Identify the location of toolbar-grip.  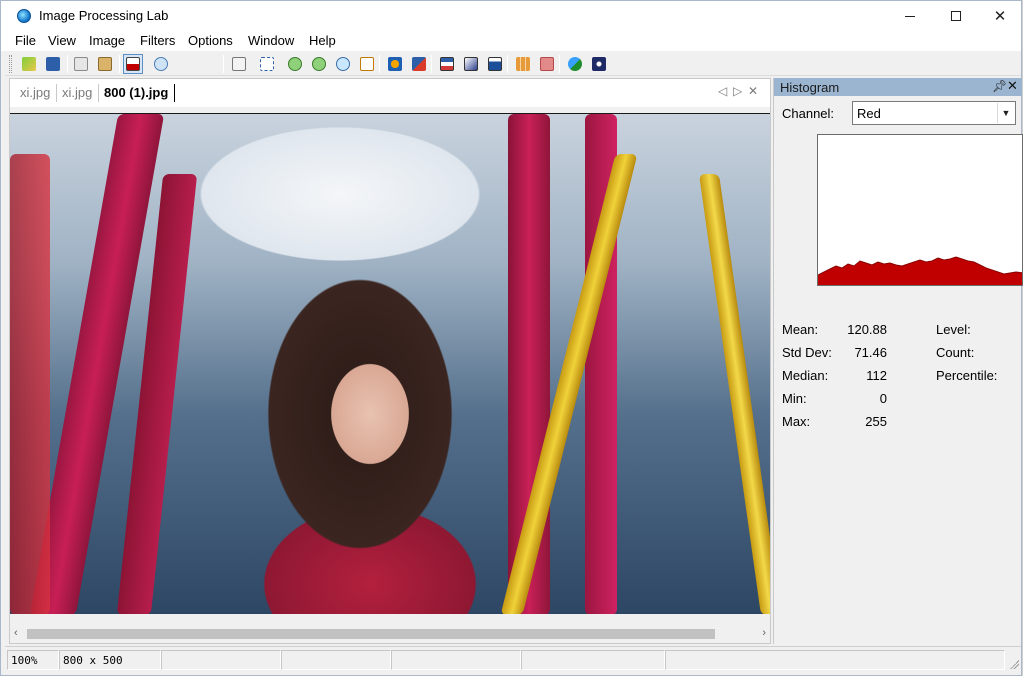
(10, 64).